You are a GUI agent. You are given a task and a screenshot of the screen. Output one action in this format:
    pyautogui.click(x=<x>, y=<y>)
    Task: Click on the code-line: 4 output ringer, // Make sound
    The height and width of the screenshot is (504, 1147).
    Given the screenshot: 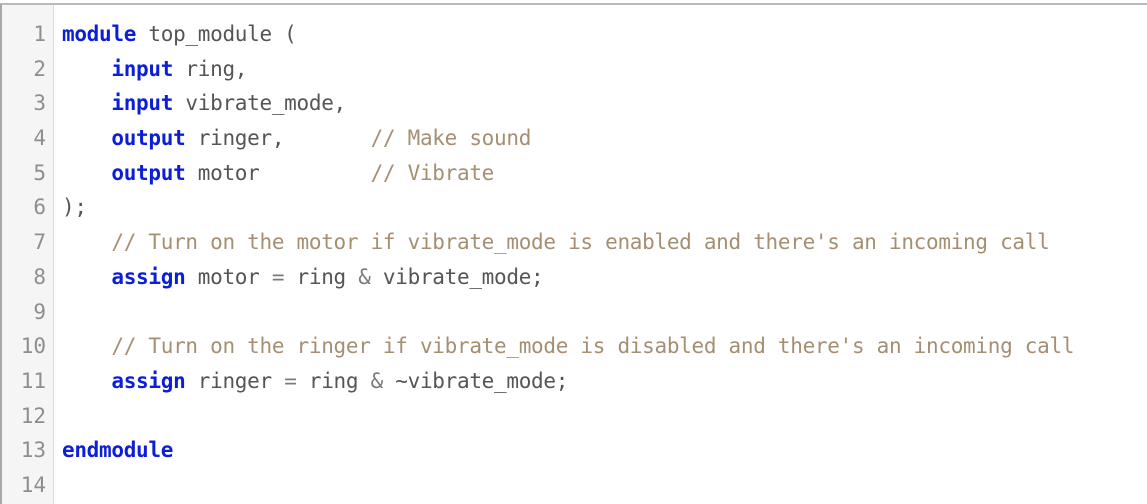 What is the action you would take?
    pyautogui.click(x=574, y=138)
    